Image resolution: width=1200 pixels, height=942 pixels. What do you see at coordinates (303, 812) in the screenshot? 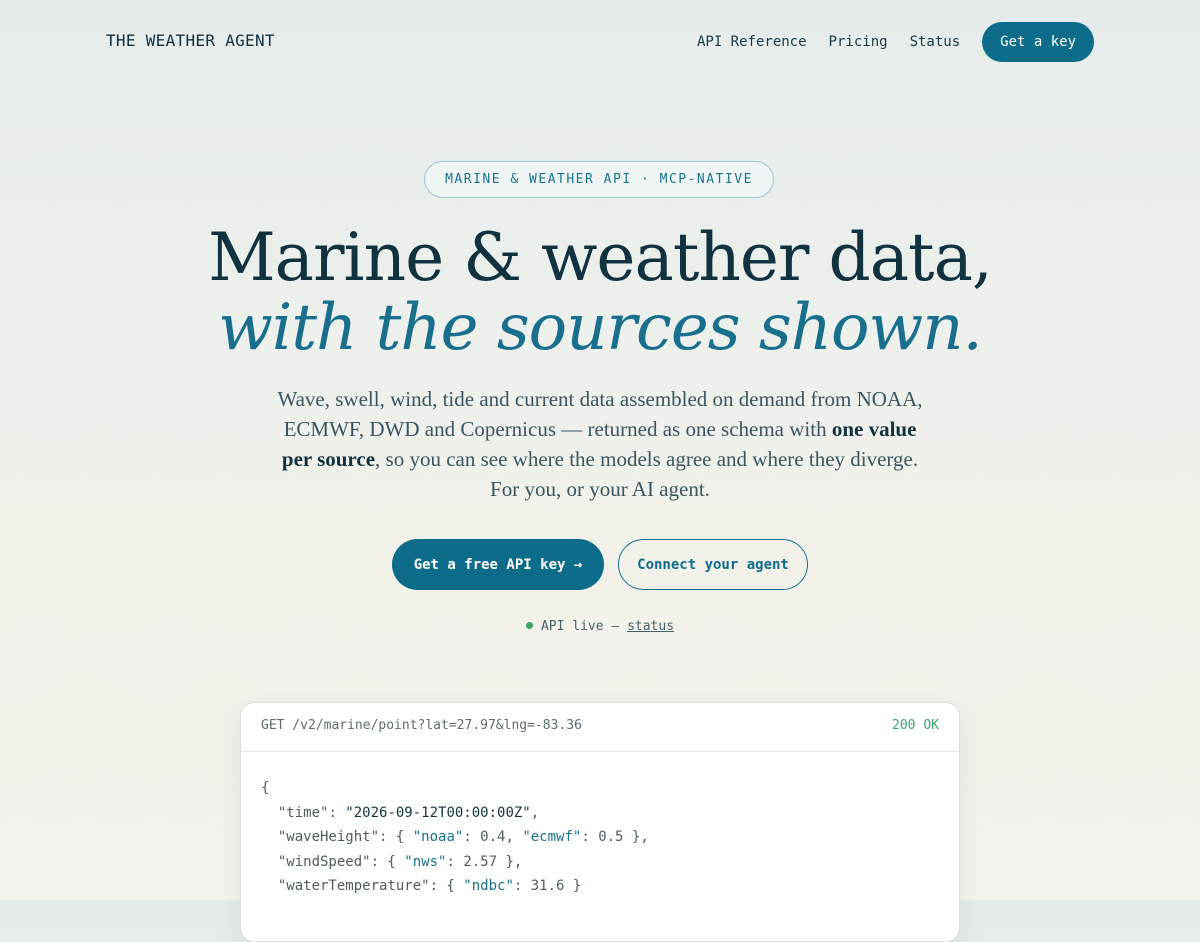
I see `json-key-time: "time"` at bounding box center [303, 812].